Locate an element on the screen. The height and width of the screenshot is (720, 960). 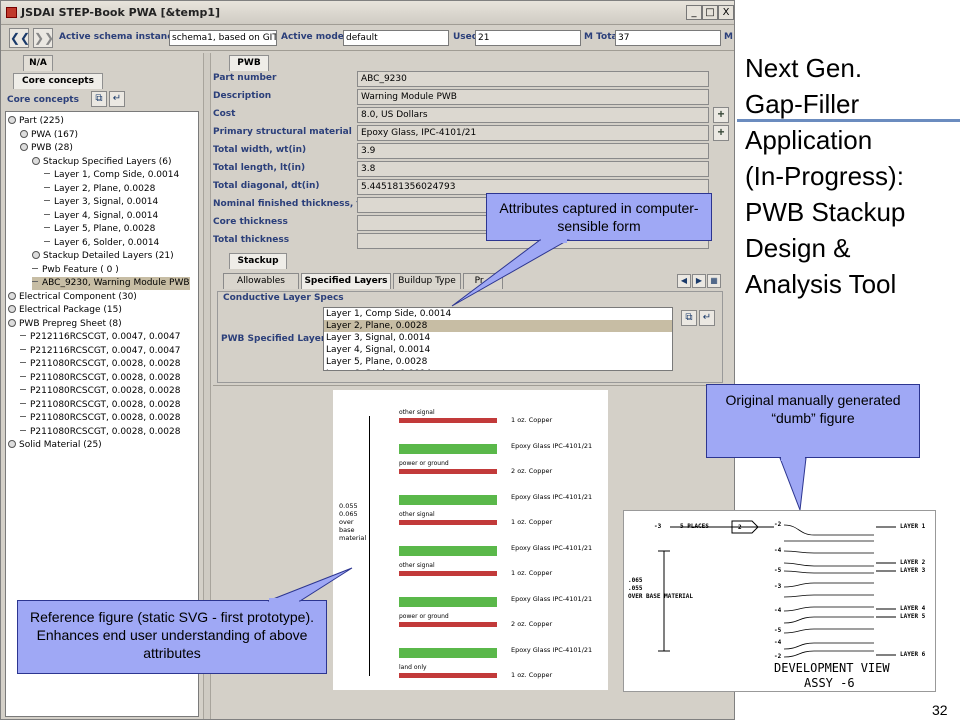
property-label: Core thickness is located at coordinates (250, 222).